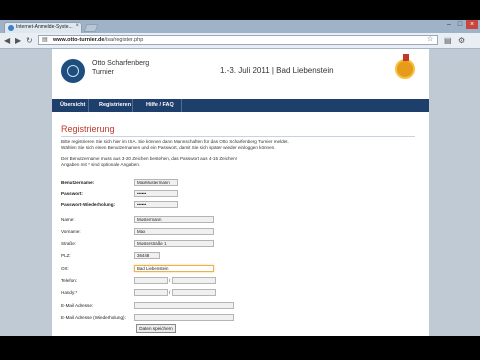 Image resolution: width=480 pixels, height=360 pixels. What do you see at coordinates (71, 231) in the screenshot?
I see `firstname-label: Vorname:` at bounding box center [71, 231].